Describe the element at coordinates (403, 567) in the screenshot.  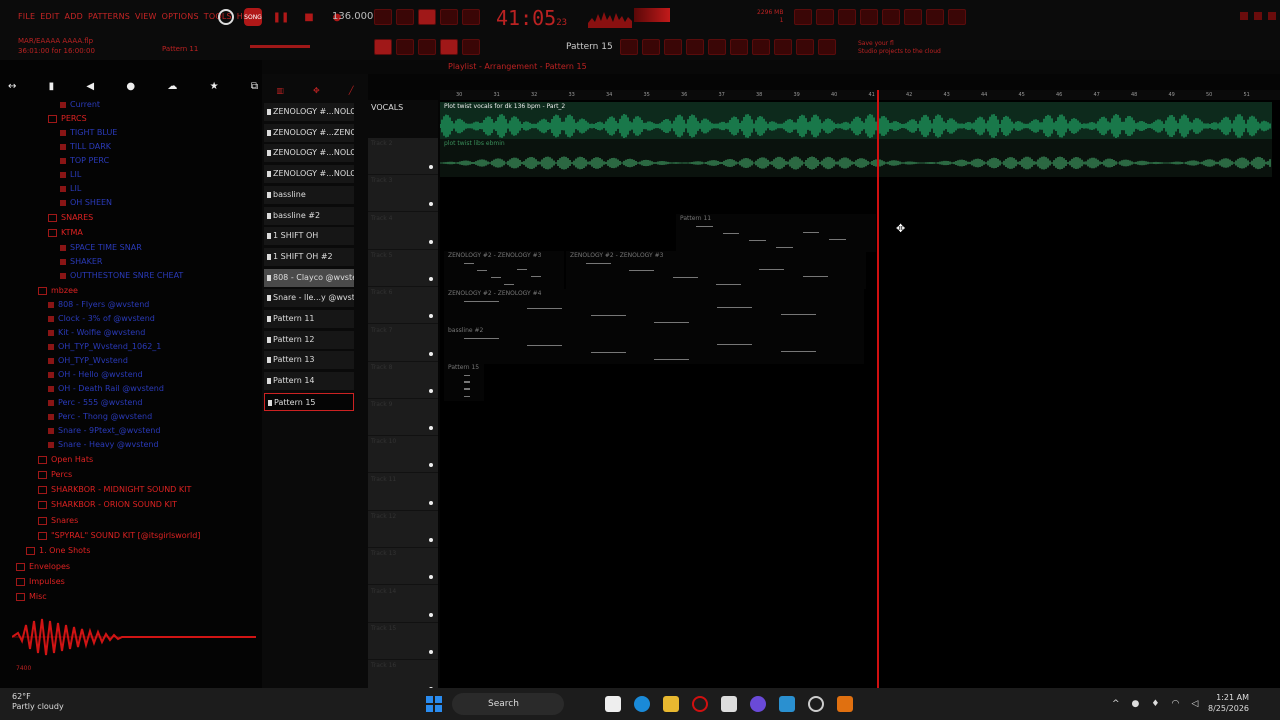
I see `track-header: Track 13` at that location.